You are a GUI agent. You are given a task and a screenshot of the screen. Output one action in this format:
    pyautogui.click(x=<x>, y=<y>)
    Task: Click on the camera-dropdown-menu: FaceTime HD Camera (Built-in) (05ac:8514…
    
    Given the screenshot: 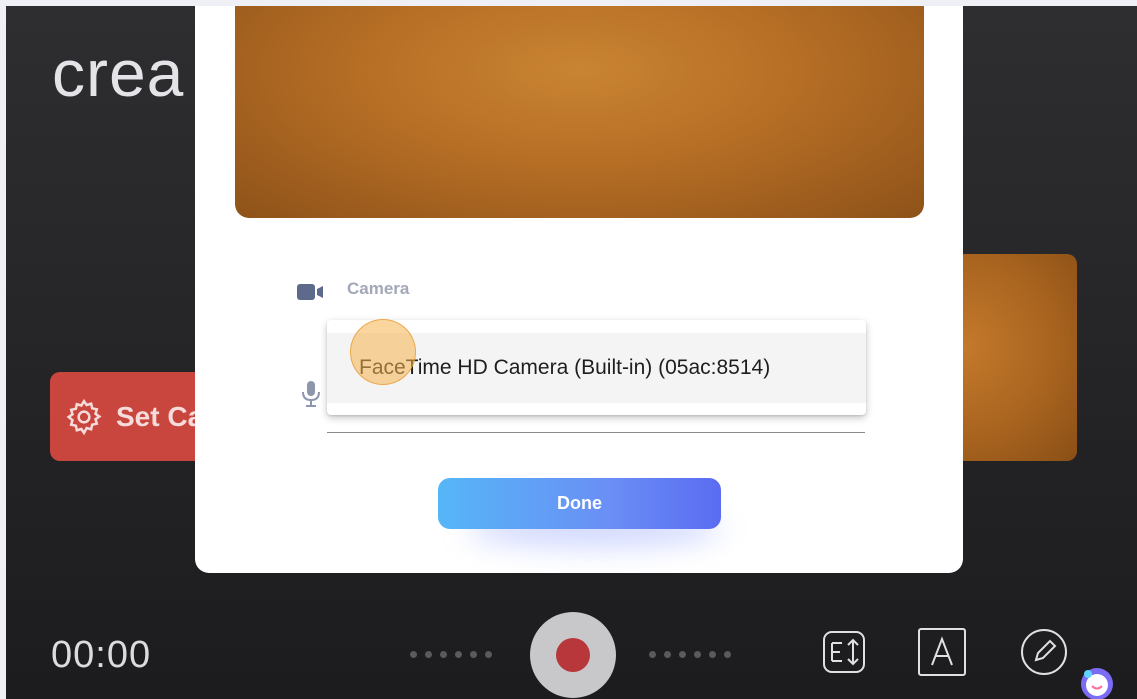 What is the action you would take?
    pyautogui.click(x=596, y=367)
    